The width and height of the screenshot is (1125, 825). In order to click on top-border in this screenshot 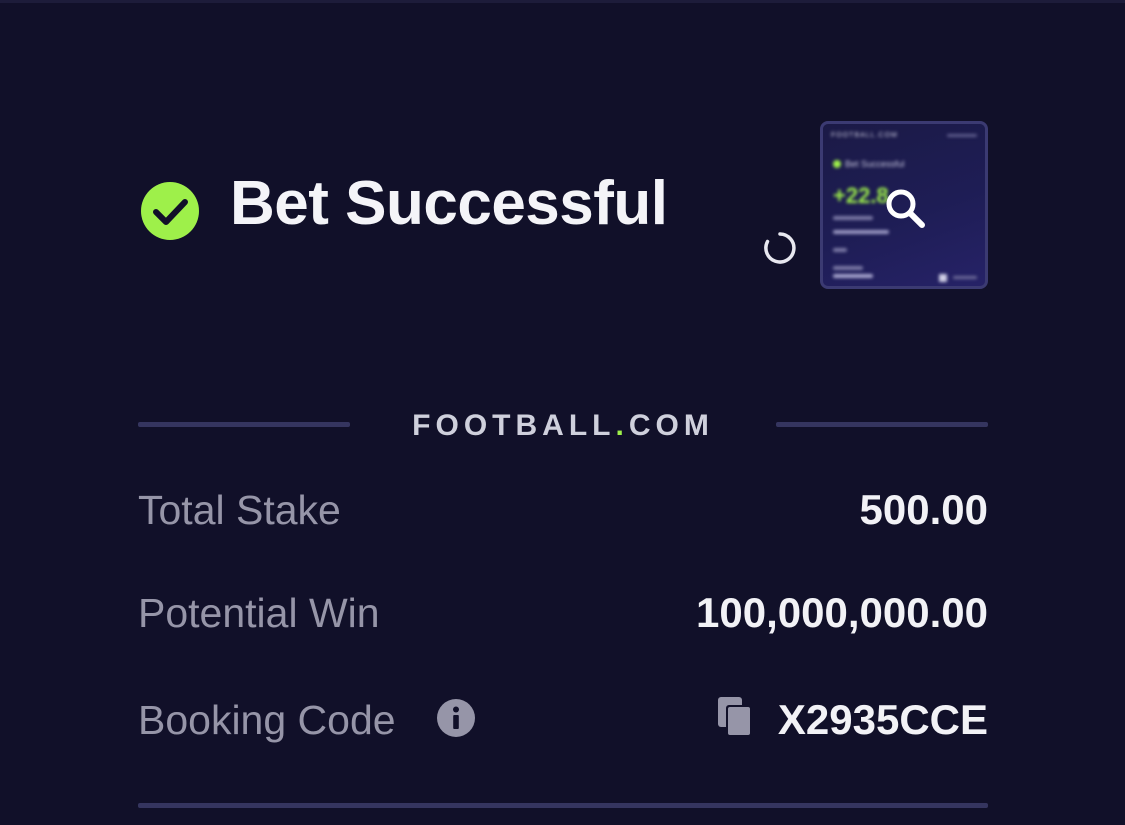, I will do `click(562, 1)`.